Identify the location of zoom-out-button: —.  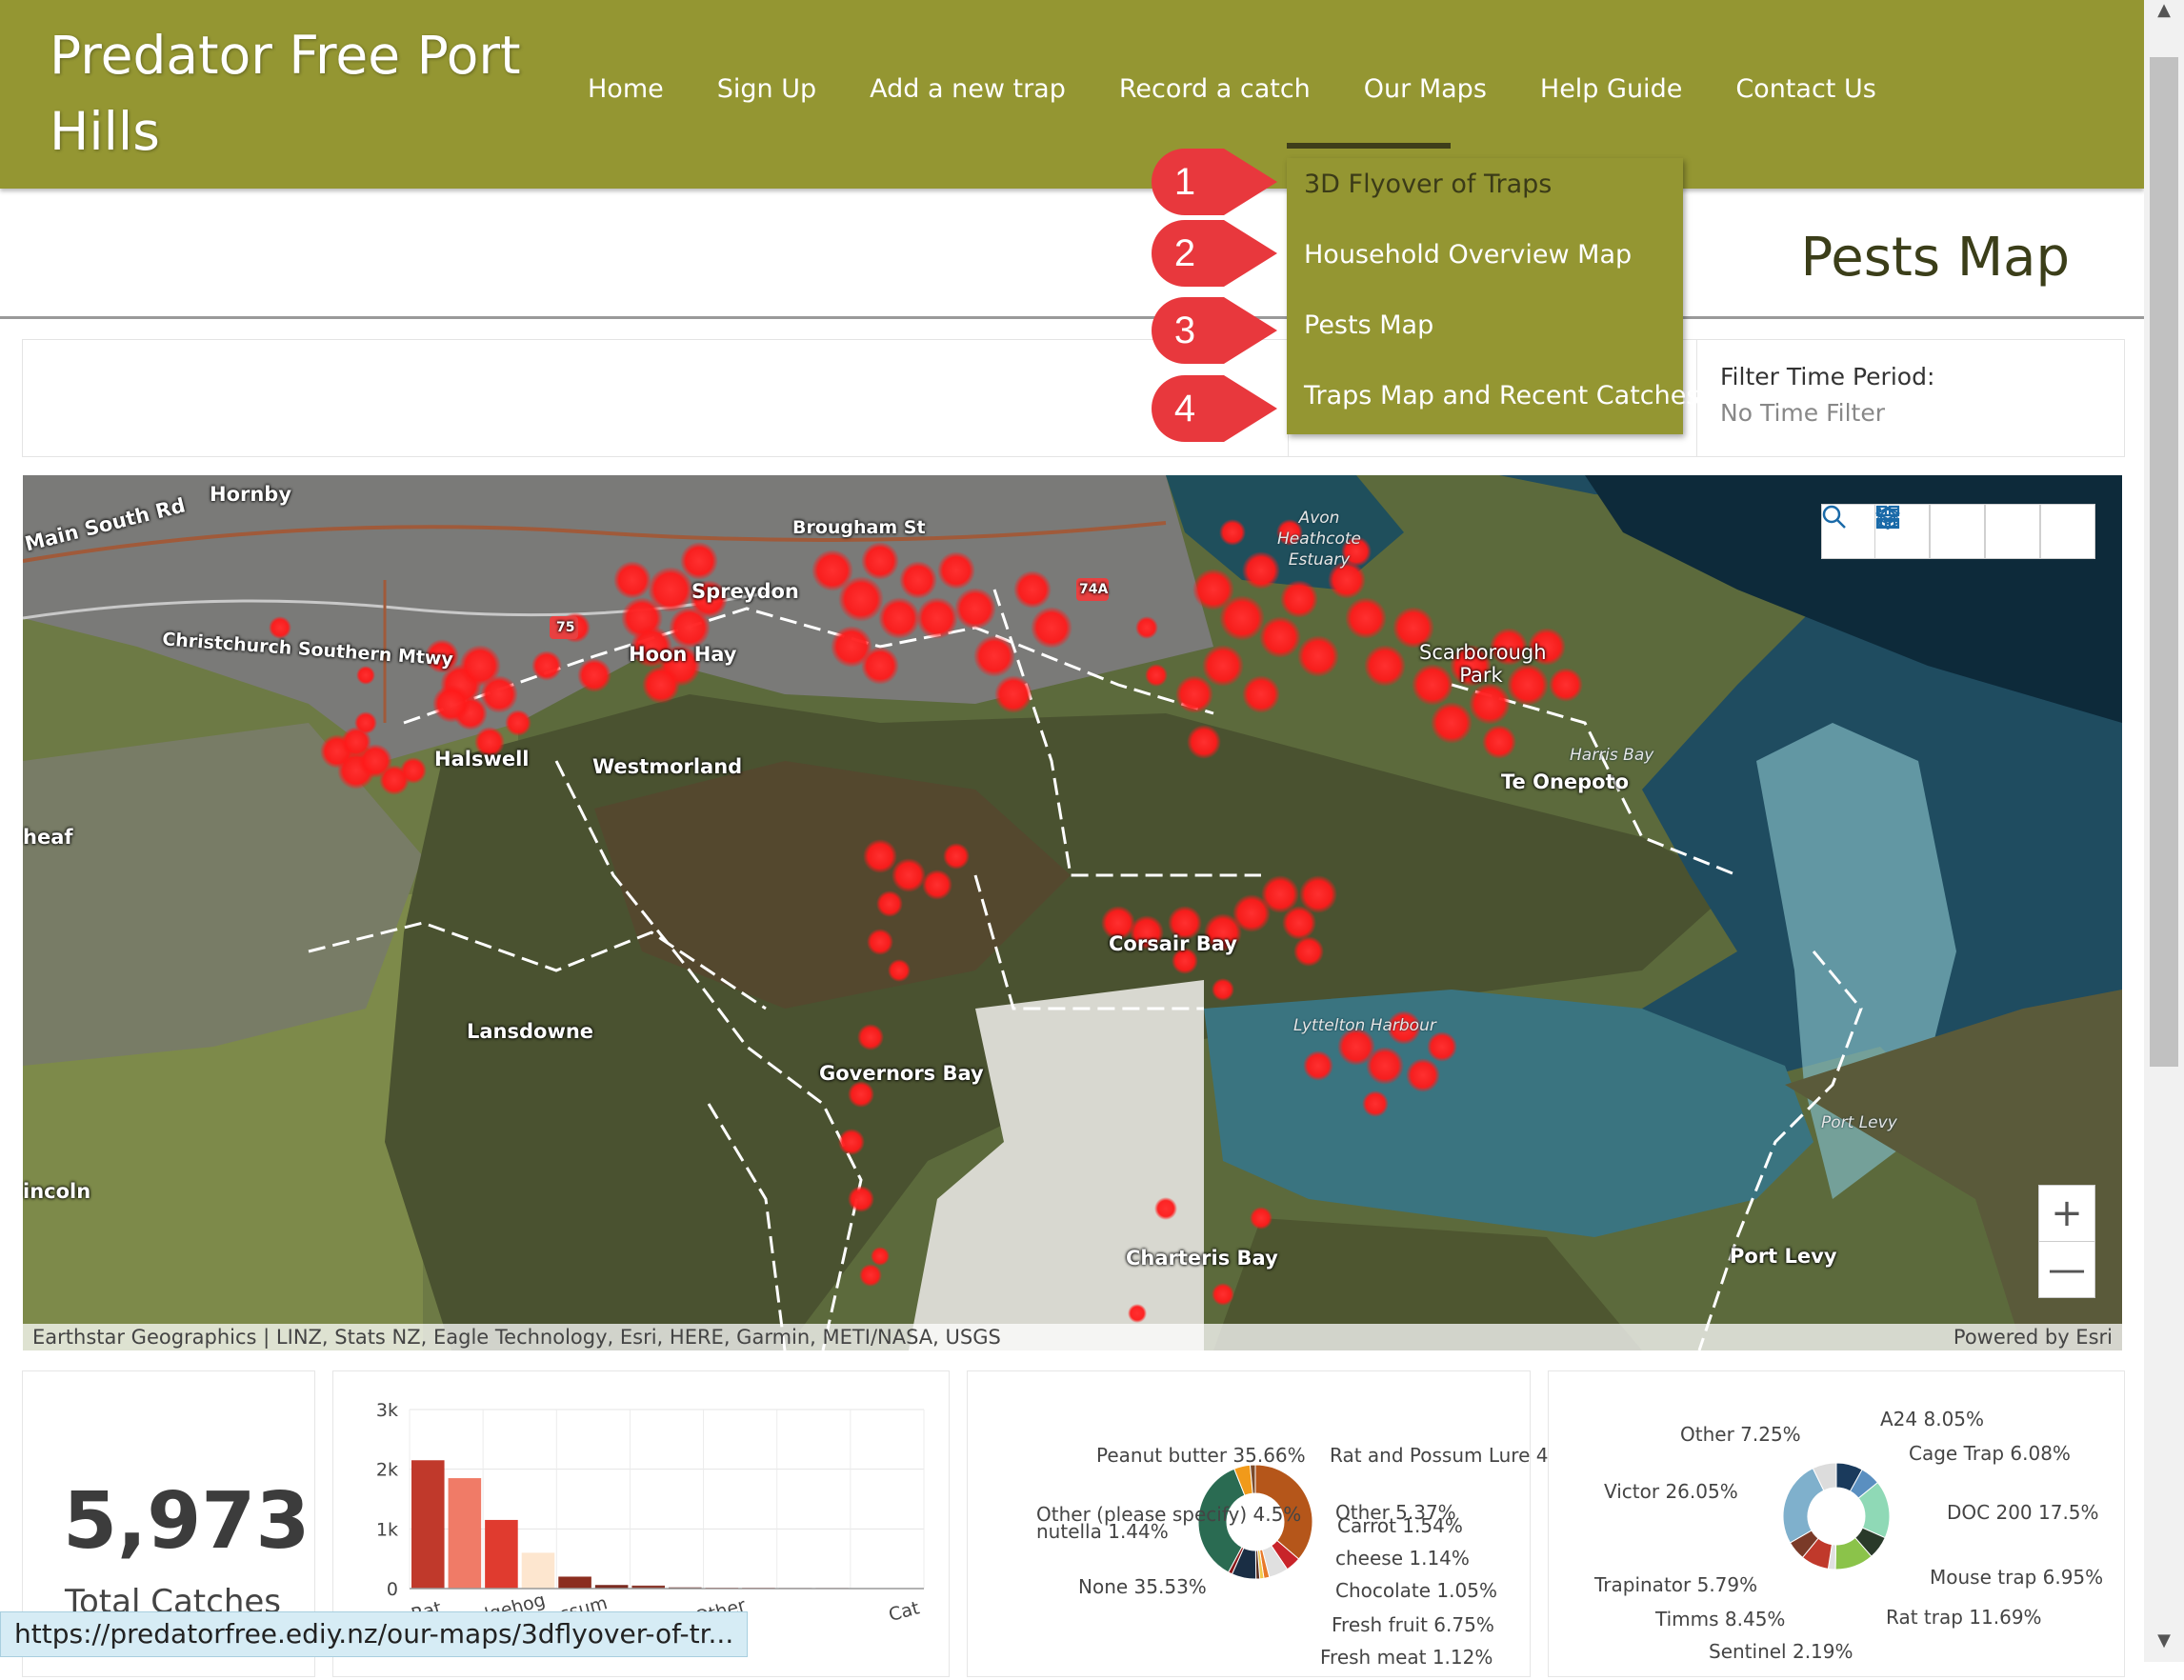
(2067, 1269).